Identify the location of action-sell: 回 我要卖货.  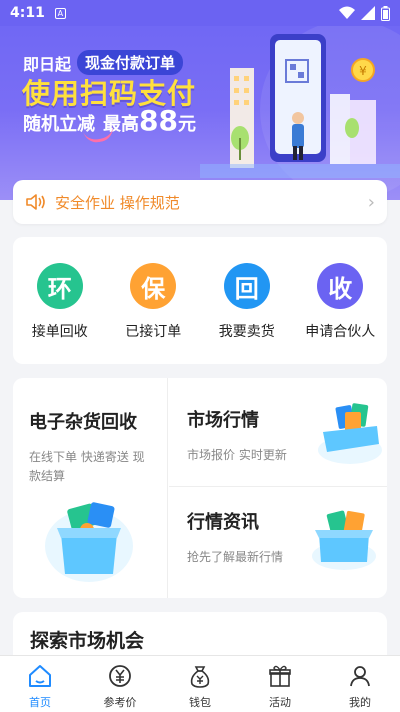
(247, 302).